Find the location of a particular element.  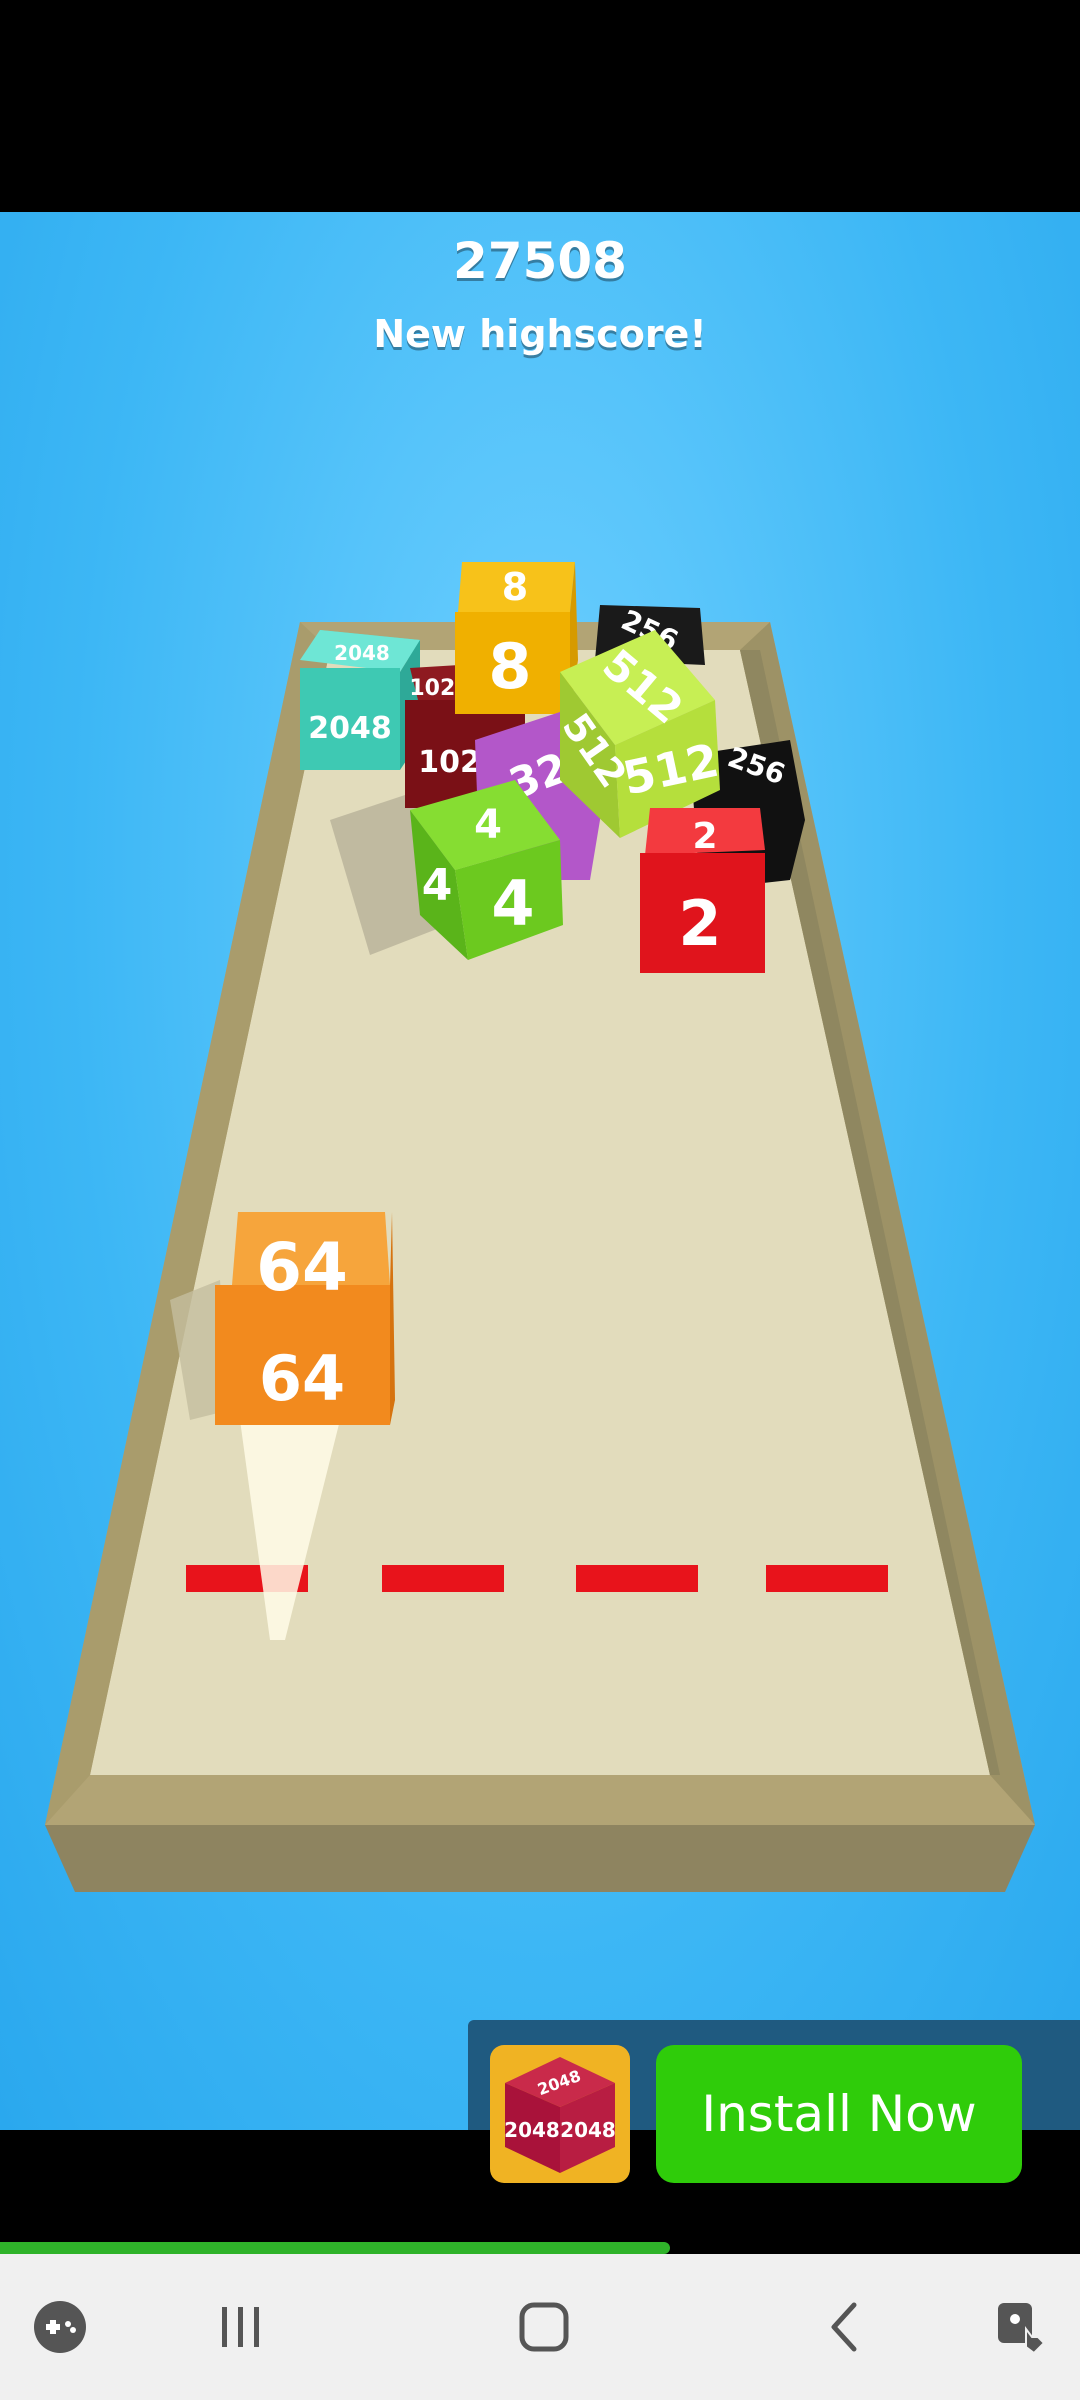

status-area is located at coordinates (540, 106).